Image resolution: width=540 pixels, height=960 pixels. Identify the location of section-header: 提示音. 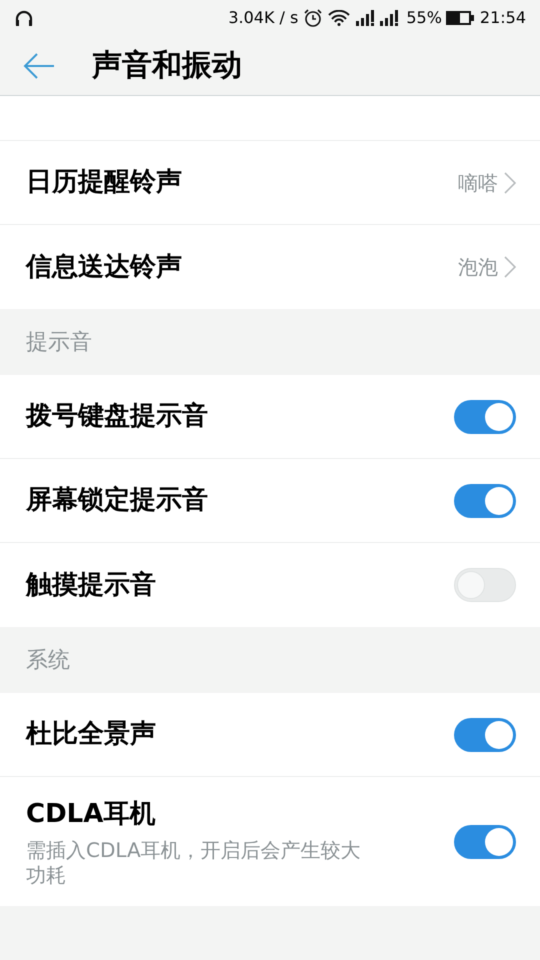
(59, 342).